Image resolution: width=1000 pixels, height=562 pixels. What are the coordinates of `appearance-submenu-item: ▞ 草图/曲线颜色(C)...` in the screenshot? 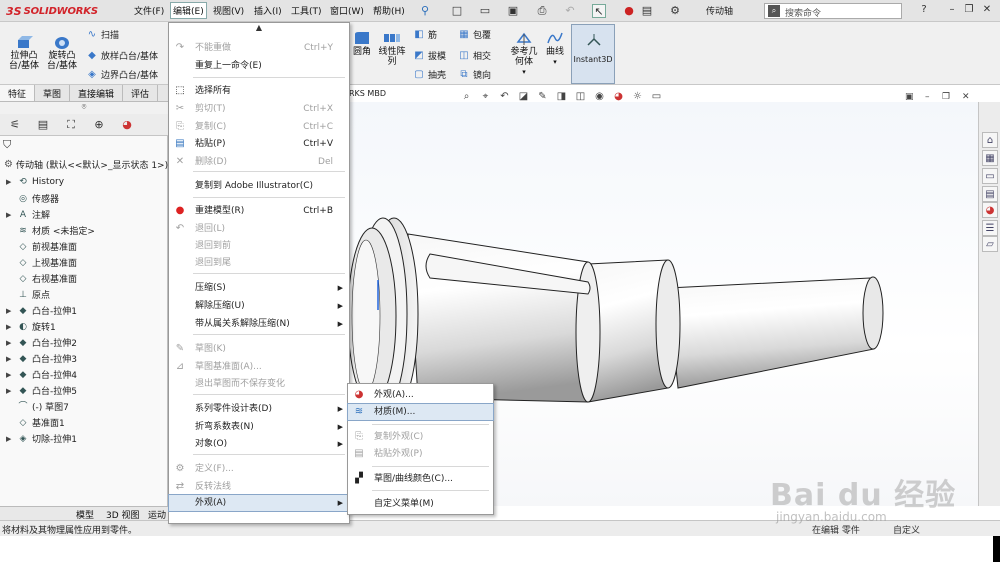 It's located at (420, 479).